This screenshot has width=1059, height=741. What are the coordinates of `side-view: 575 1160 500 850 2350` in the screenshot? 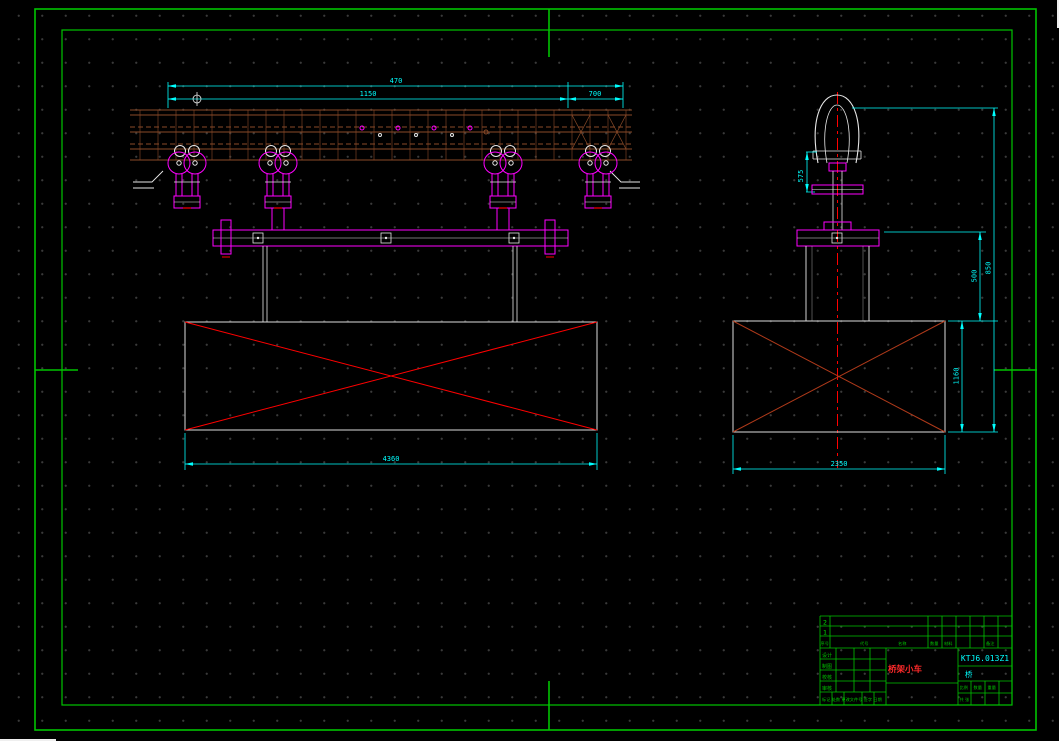 It's located at (865, 283).